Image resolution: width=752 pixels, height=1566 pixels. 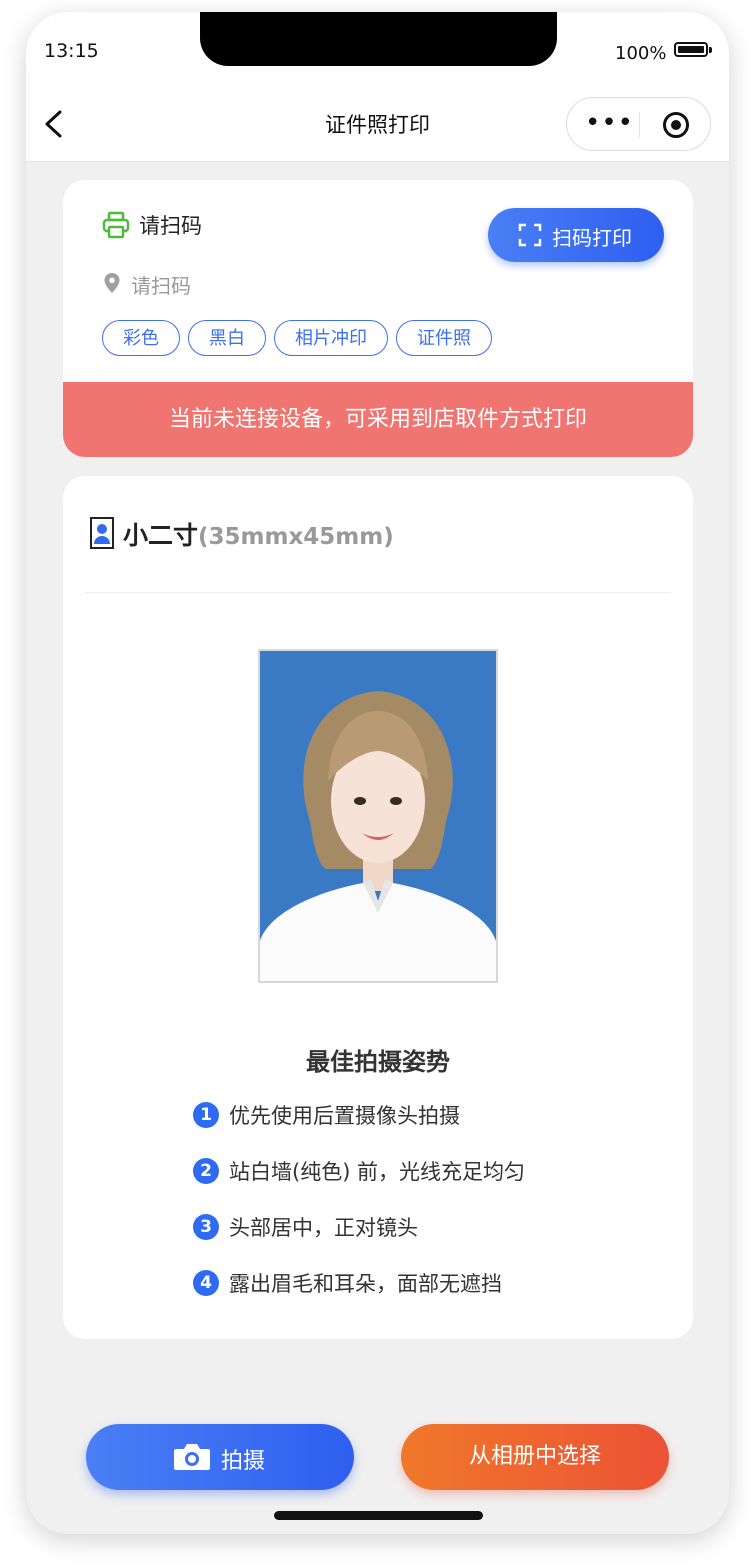 What do you see at coordinates (331, 338) in the screenshot?
I see `tag-photo-print: 相片冲印` at bounding box center [331, 338].